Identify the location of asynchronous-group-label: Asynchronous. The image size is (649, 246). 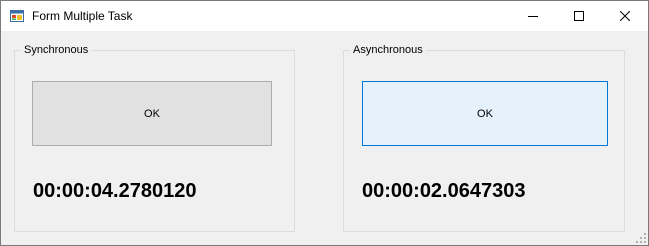
(388, 50).